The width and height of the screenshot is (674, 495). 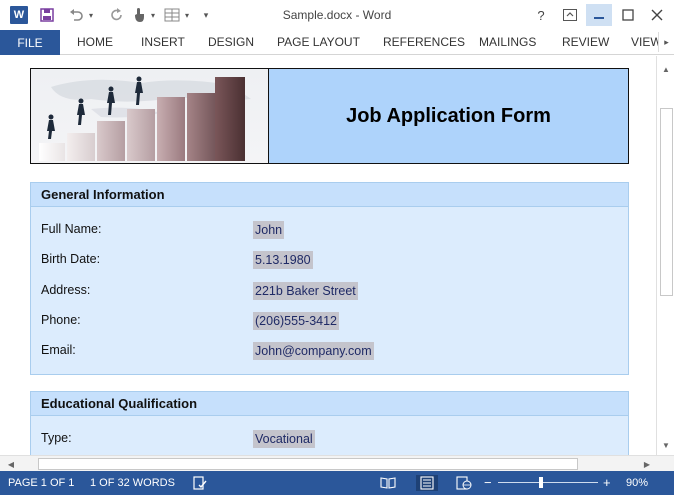 What do you see at coordinates (585, 42) in the screenshot?
I see `tab-review: REVIEW` at bounding box center [585, 42].